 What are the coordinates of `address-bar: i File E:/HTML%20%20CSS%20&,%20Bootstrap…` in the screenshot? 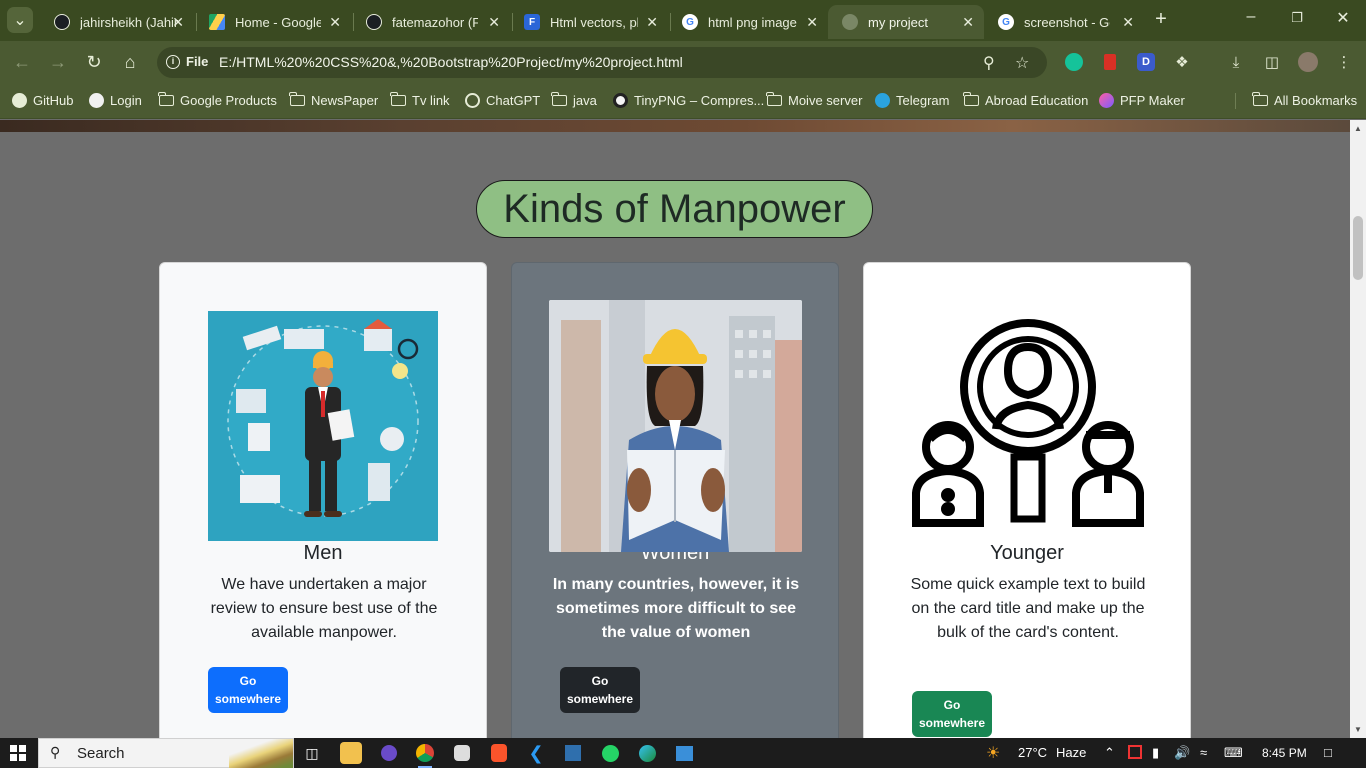 It's located at (602, 62).